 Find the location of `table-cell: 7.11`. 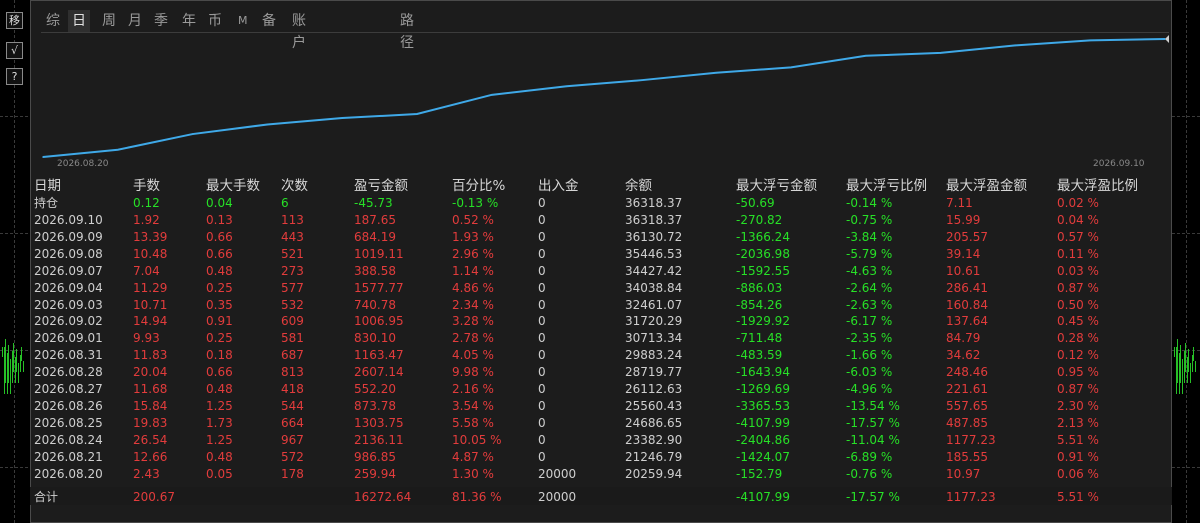

table-cell: 7.11 is located at coordinates (959, 203).